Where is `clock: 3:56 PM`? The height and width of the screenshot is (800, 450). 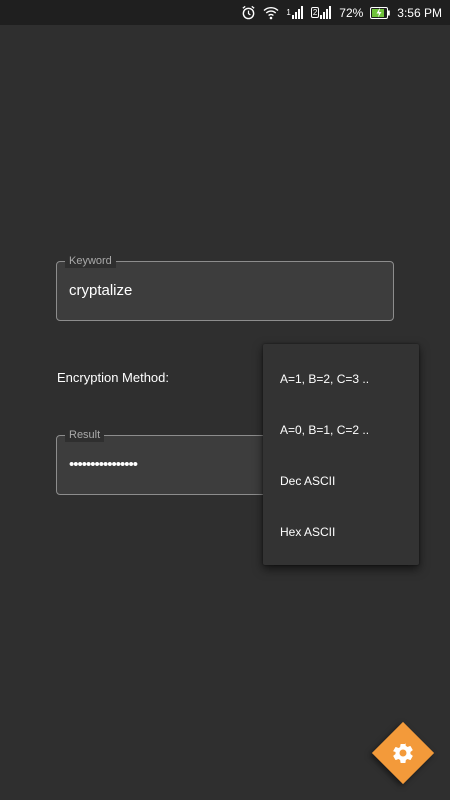 clock: 3:56 PM is located at coordinates (419, 12).